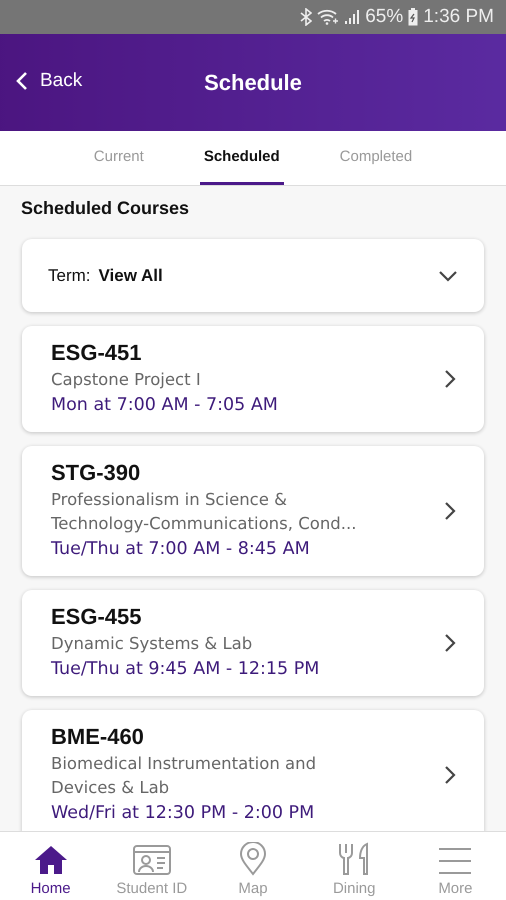 Image resolution: width=506 pixels, height=900 pixels. Describe the element at coordinates (253, 275) in the screenshot. I see `term-dropdown: Term: View All` at that location.